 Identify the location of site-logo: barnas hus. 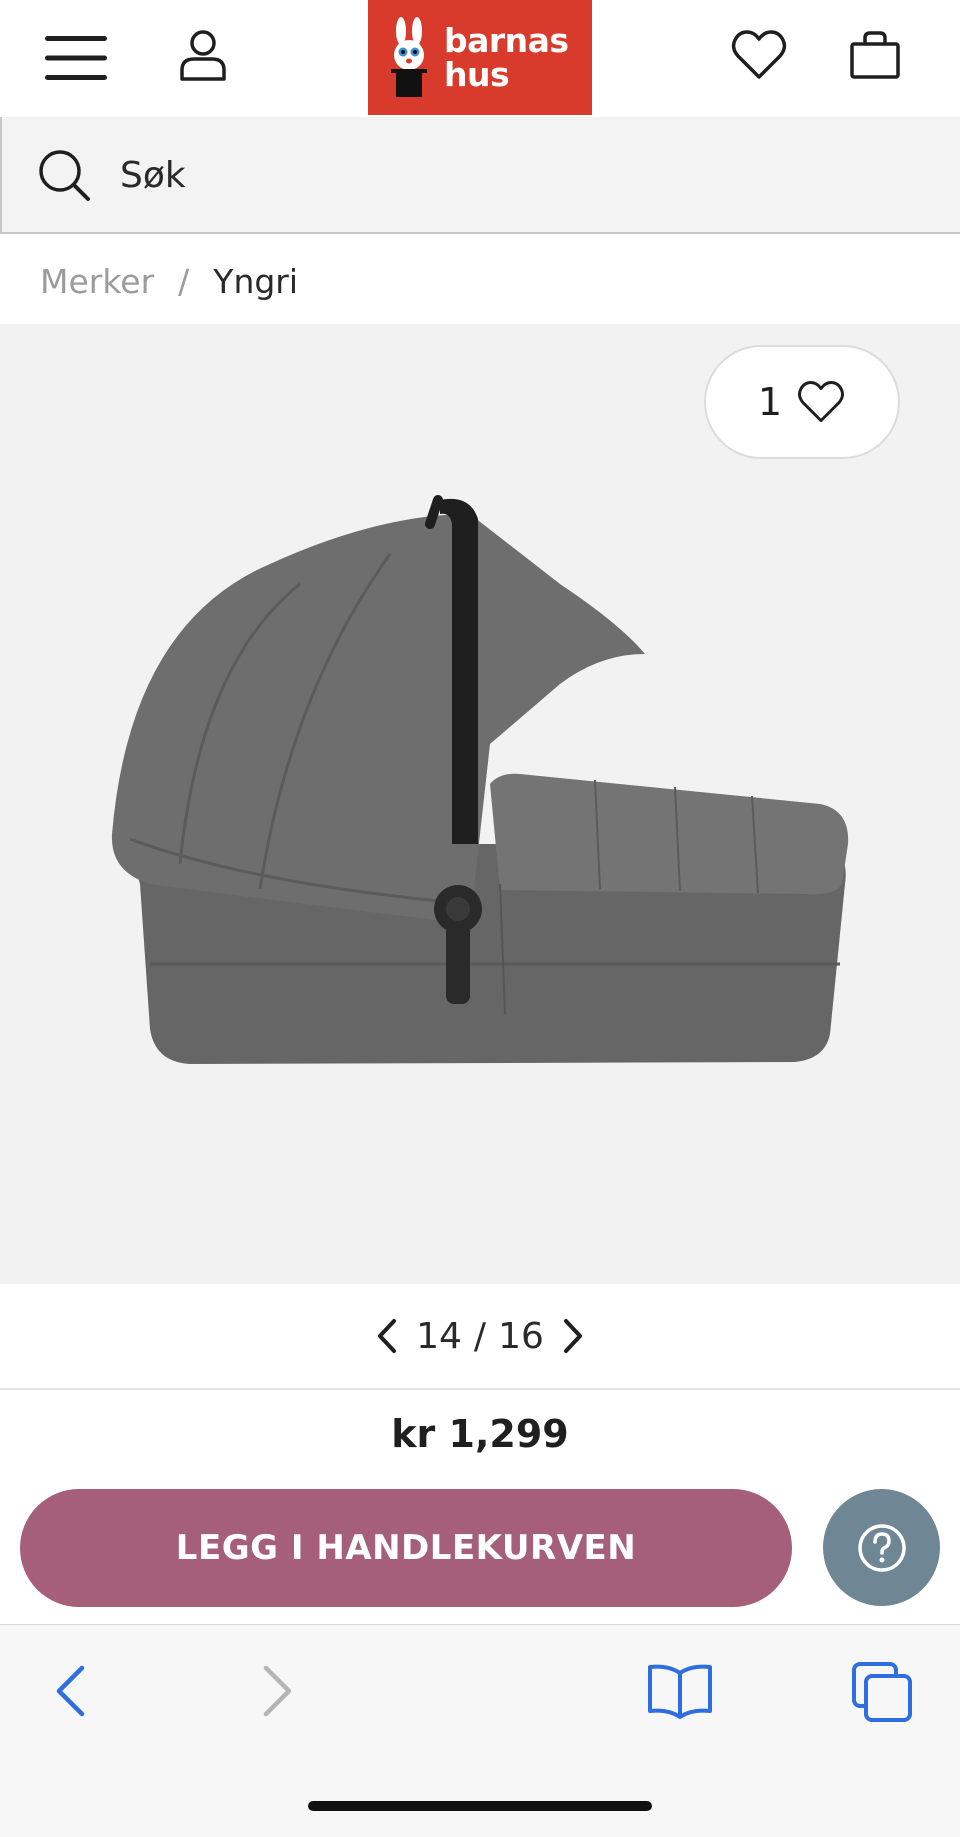
(480, 57).